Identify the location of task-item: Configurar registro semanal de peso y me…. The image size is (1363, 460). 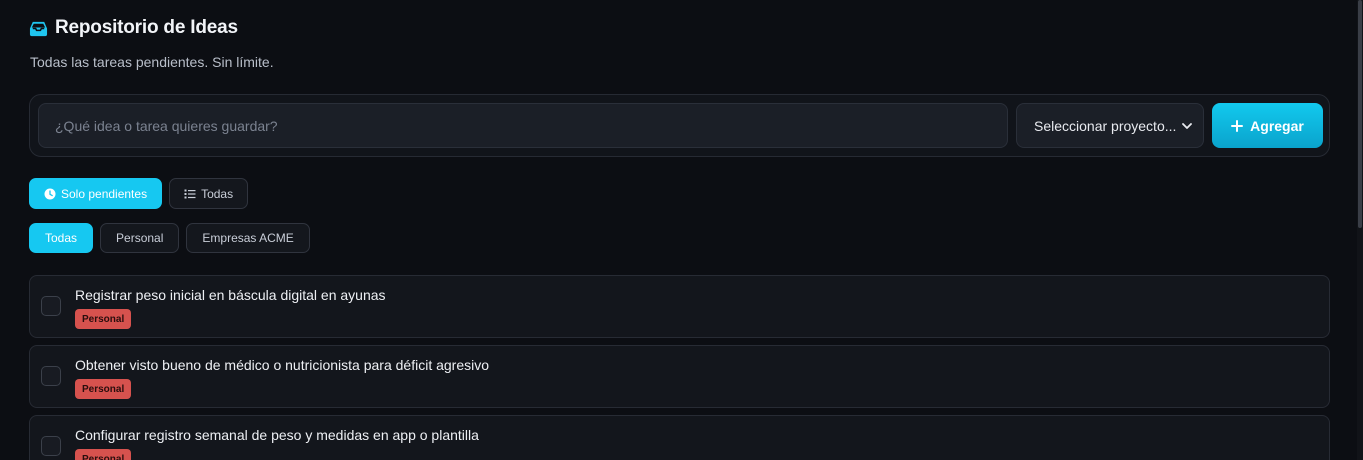
(679, 437).